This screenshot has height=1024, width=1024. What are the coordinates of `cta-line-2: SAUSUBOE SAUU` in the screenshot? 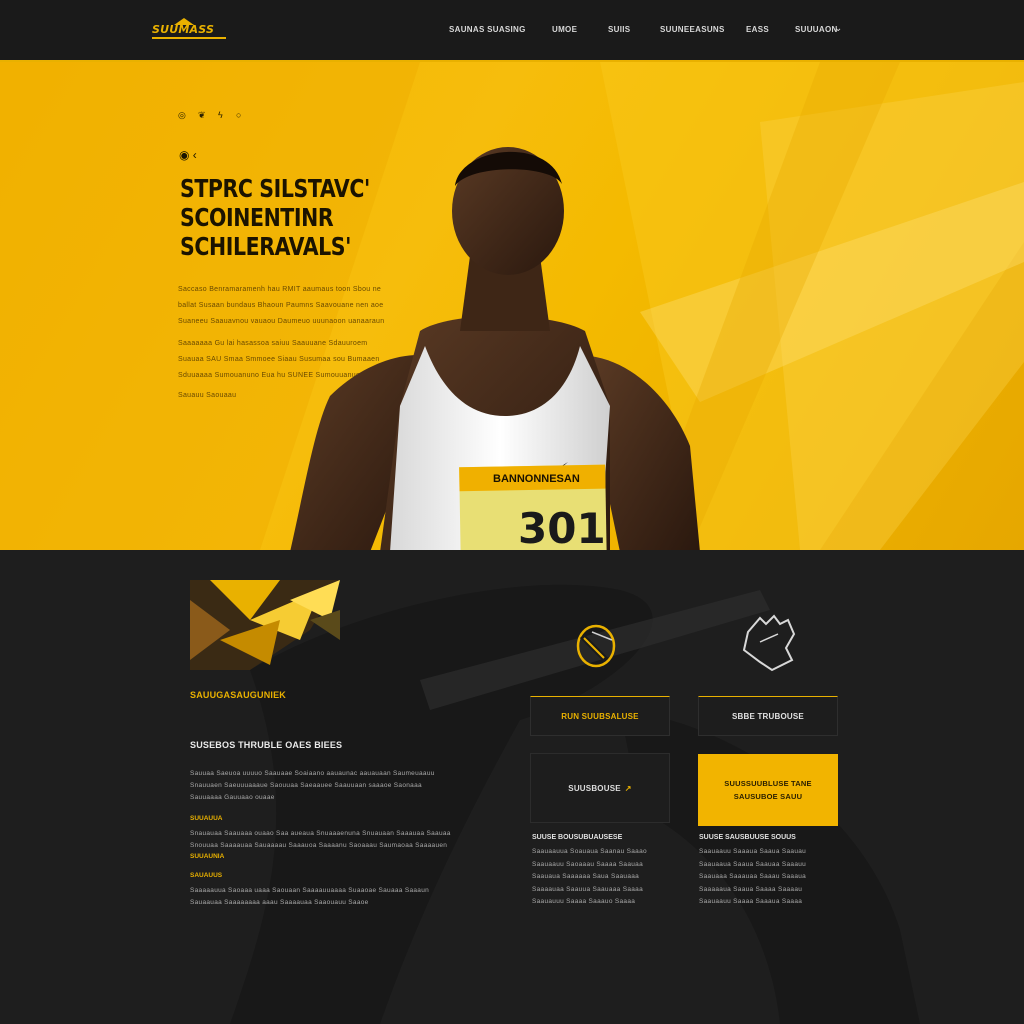 It's located at (768, 796).